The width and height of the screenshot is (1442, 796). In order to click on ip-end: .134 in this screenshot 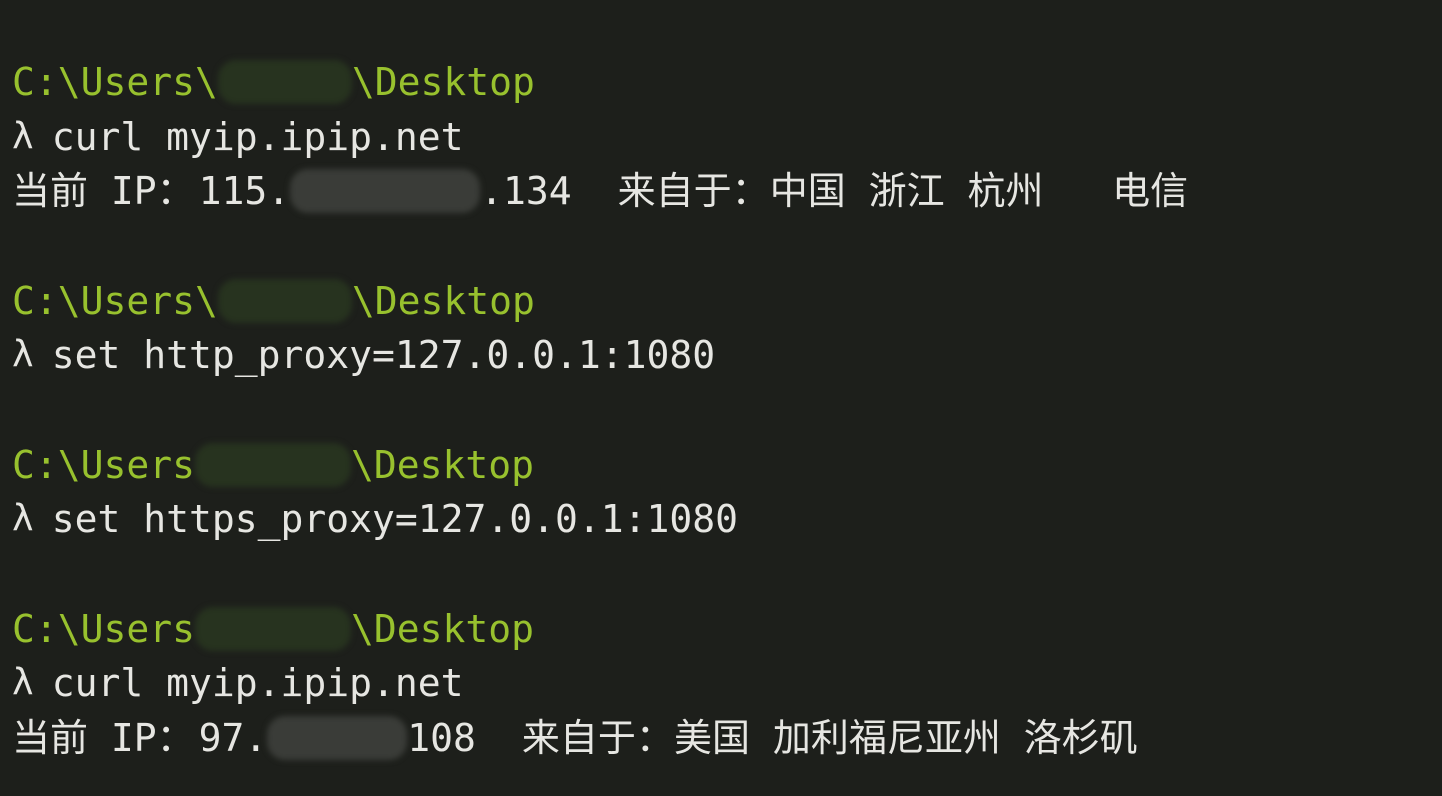, I will do `click(526, 191)`.